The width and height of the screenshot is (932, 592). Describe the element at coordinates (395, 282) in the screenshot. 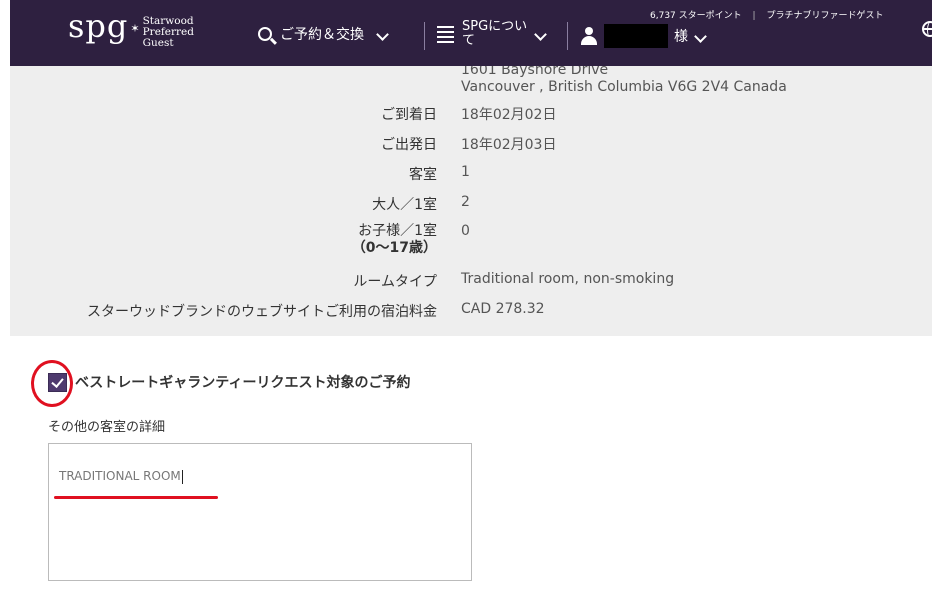

I see `row-label: ルームタイプ` at that location.